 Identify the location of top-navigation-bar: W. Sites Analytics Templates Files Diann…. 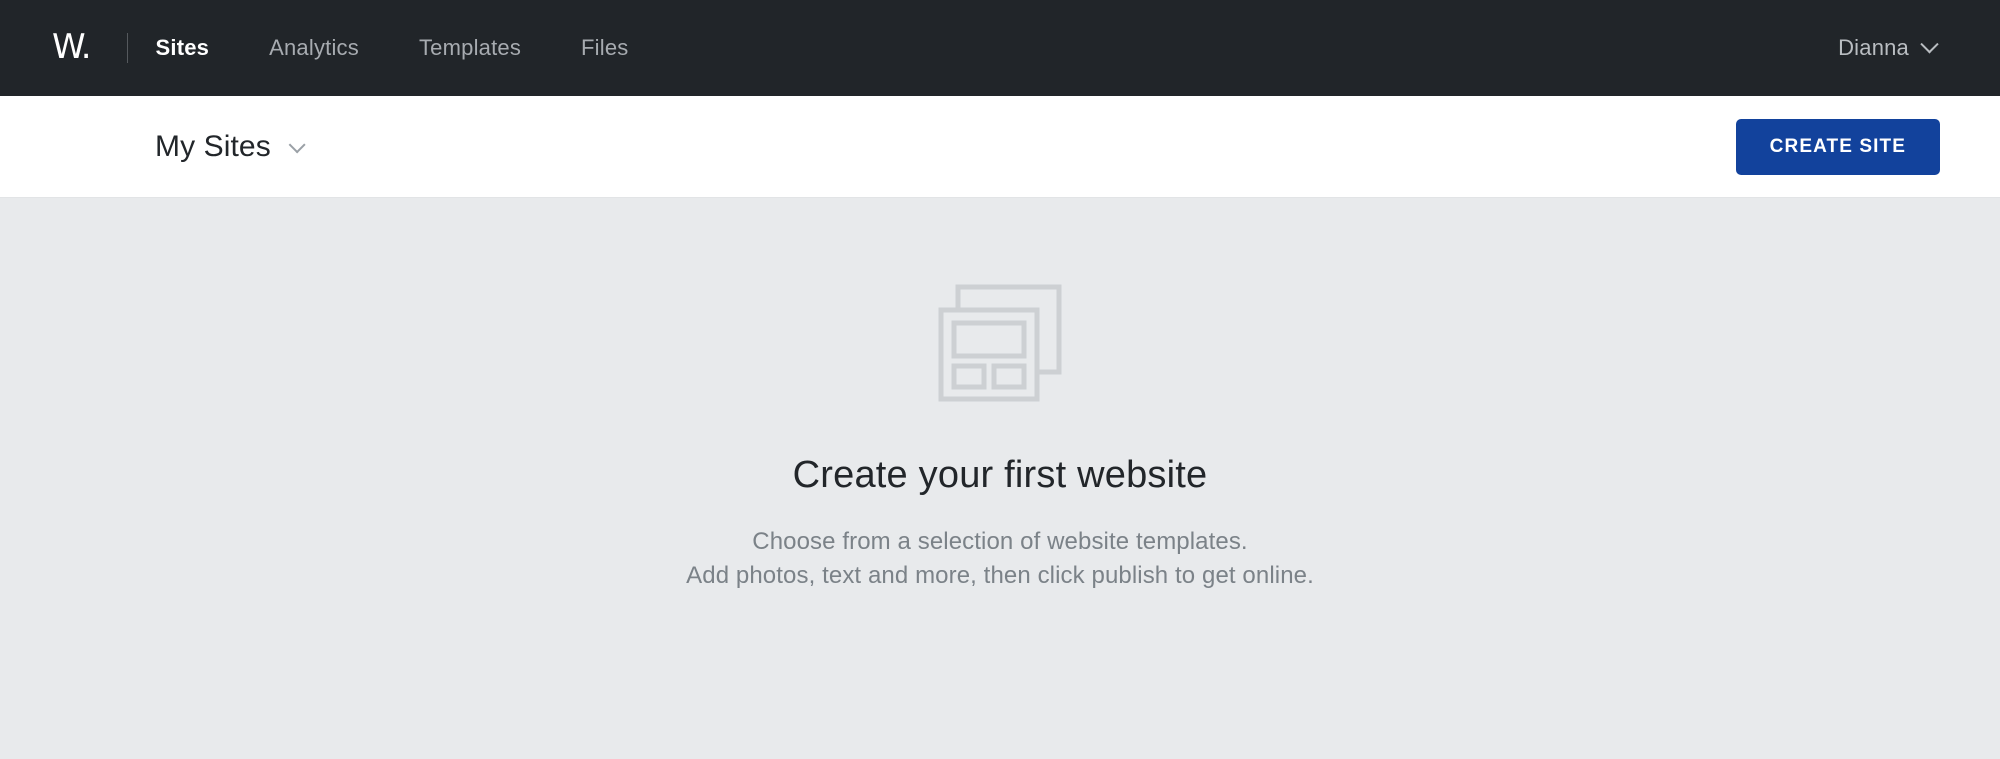
(1000, 48).